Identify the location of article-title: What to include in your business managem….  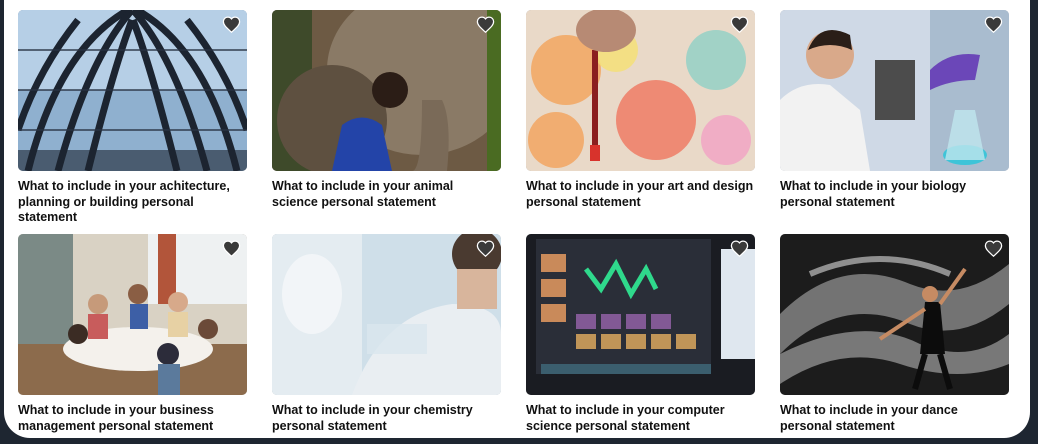
(132, 418).